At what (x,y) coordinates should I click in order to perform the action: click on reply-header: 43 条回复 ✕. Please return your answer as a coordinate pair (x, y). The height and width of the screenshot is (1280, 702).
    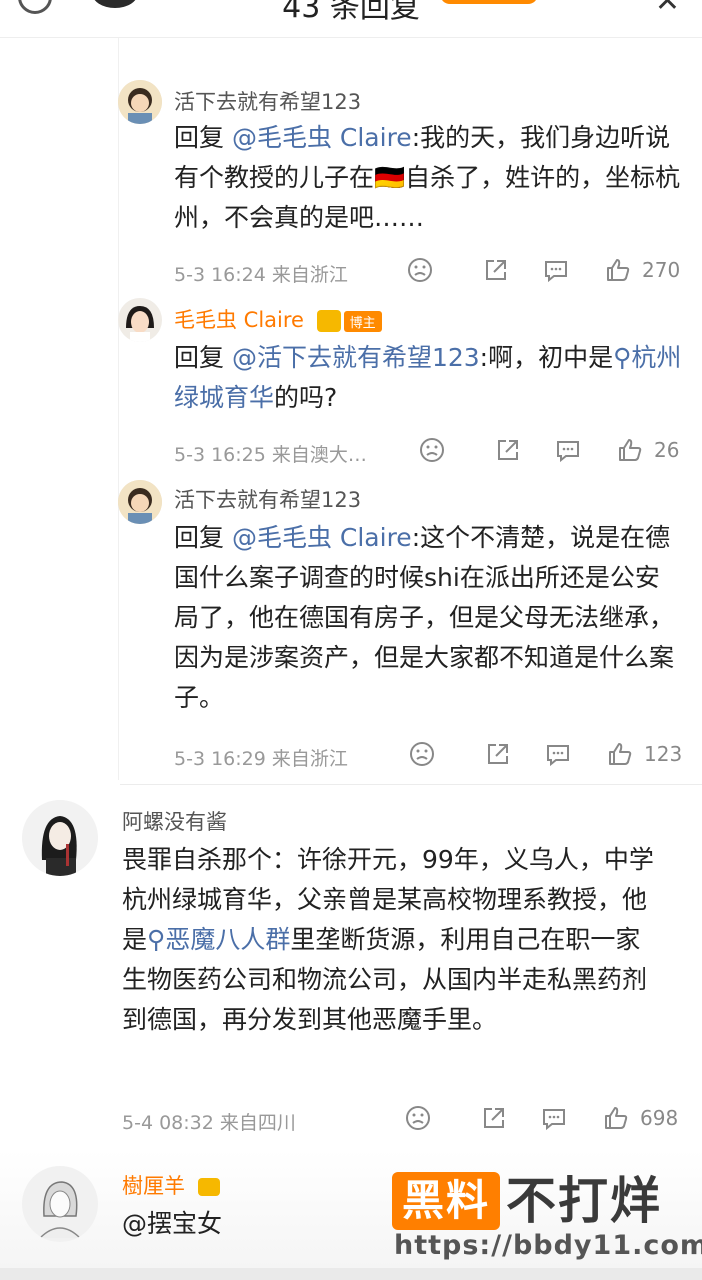
    Looking at the image, I should click on (351, 19).